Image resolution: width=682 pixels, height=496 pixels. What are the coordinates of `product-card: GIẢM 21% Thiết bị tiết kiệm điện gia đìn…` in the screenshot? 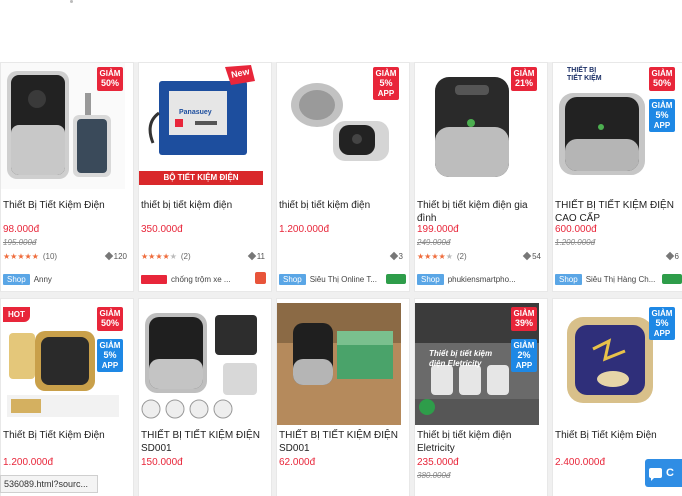 It's located at (481, 177).